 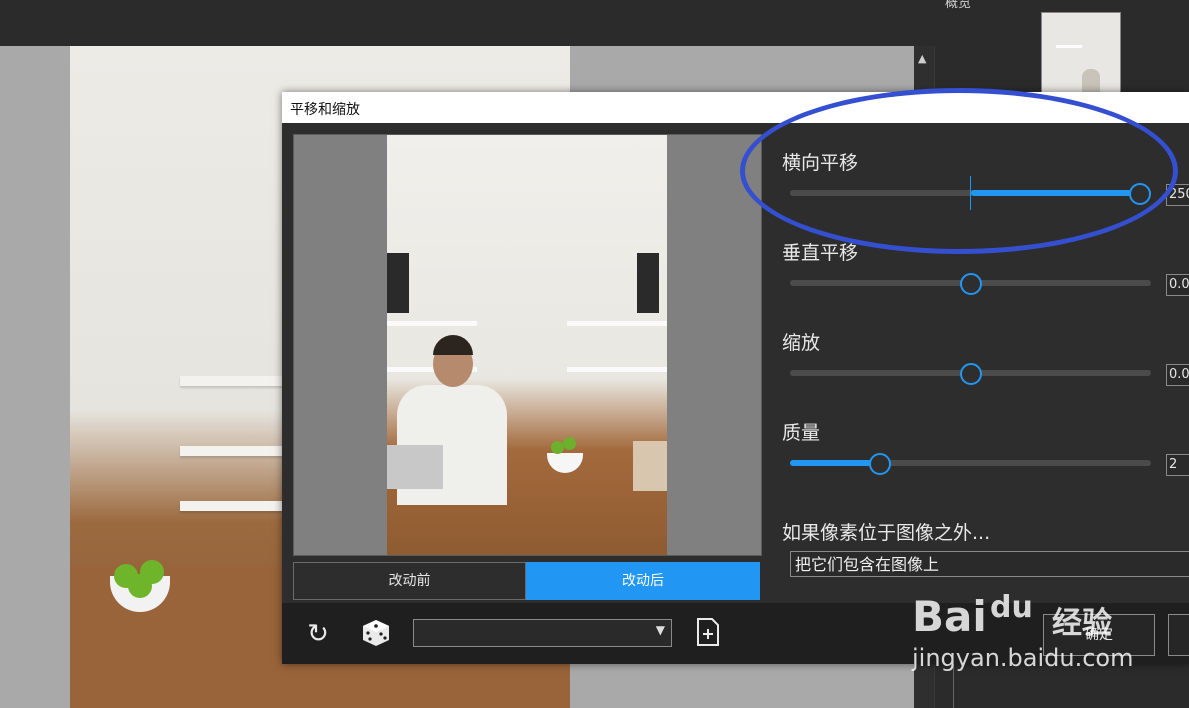 I want to click on chevron-down-icon: ▼, so click(x=660, y=630).